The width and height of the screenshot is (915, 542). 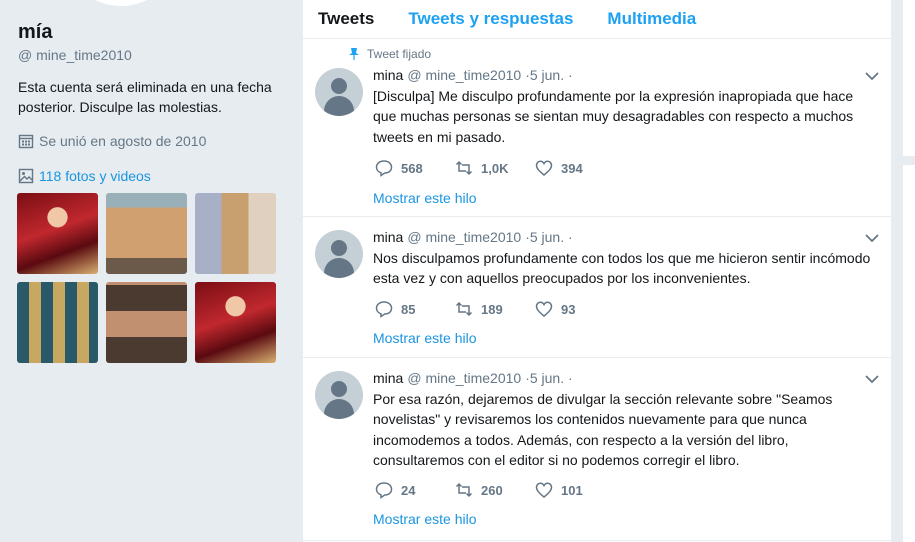 I want to click on like-count: 93, so click(x=568, y=309).